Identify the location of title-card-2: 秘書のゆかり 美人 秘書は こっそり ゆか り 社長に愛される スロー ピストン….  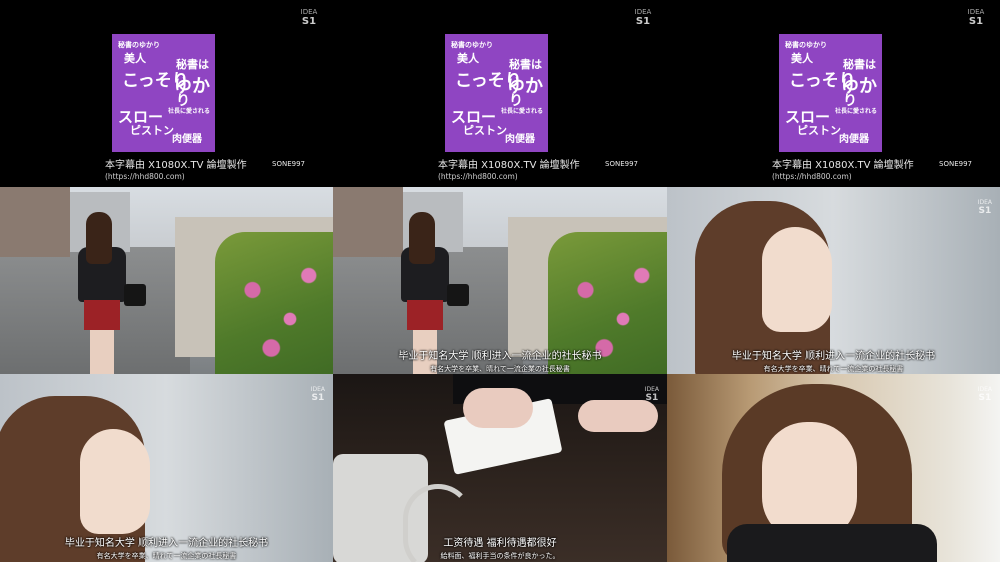
(500, 93).